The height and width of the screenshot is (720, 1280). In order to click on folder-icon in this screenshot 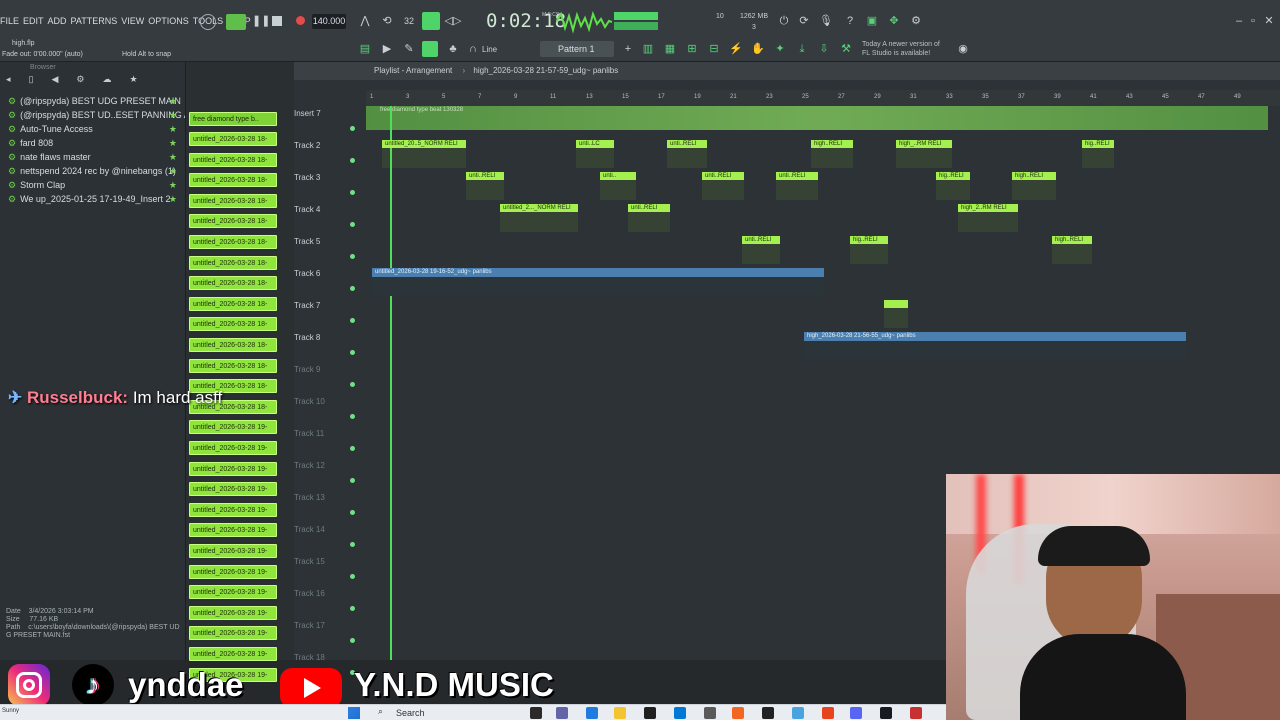, I will do `click(620, 713)`.